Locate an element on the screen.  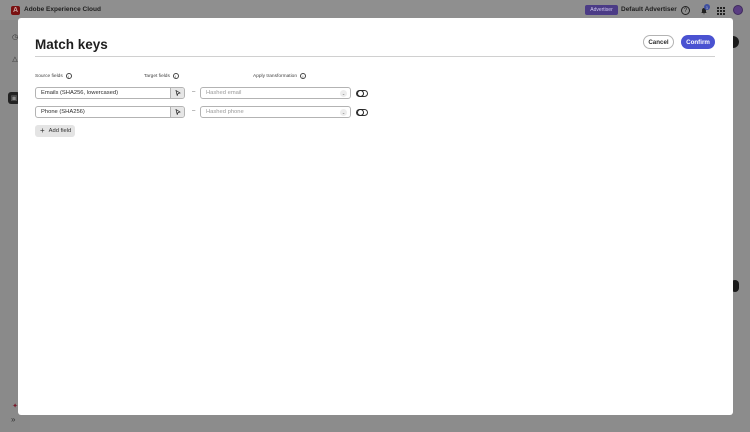
confirm-button: Confirm is located at coordinates (698, 42).